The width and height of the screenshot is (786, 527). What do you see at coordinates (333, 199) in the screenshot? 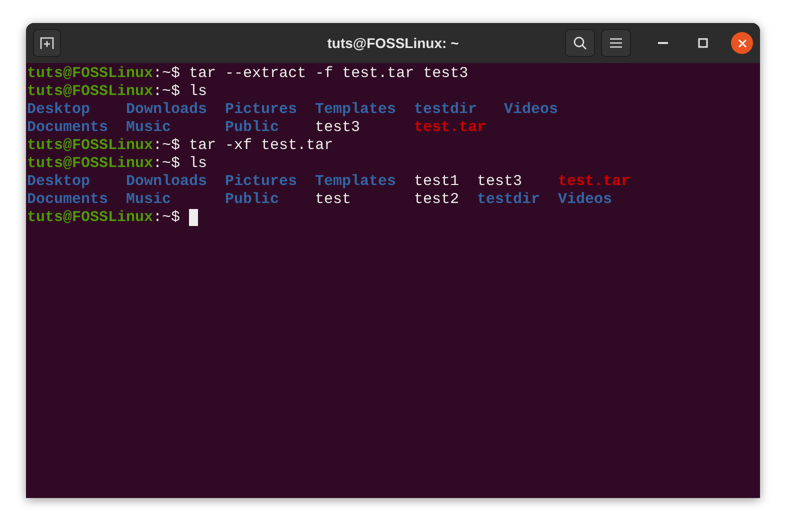
I see `file-name: test` at bounding box center [333, 199].